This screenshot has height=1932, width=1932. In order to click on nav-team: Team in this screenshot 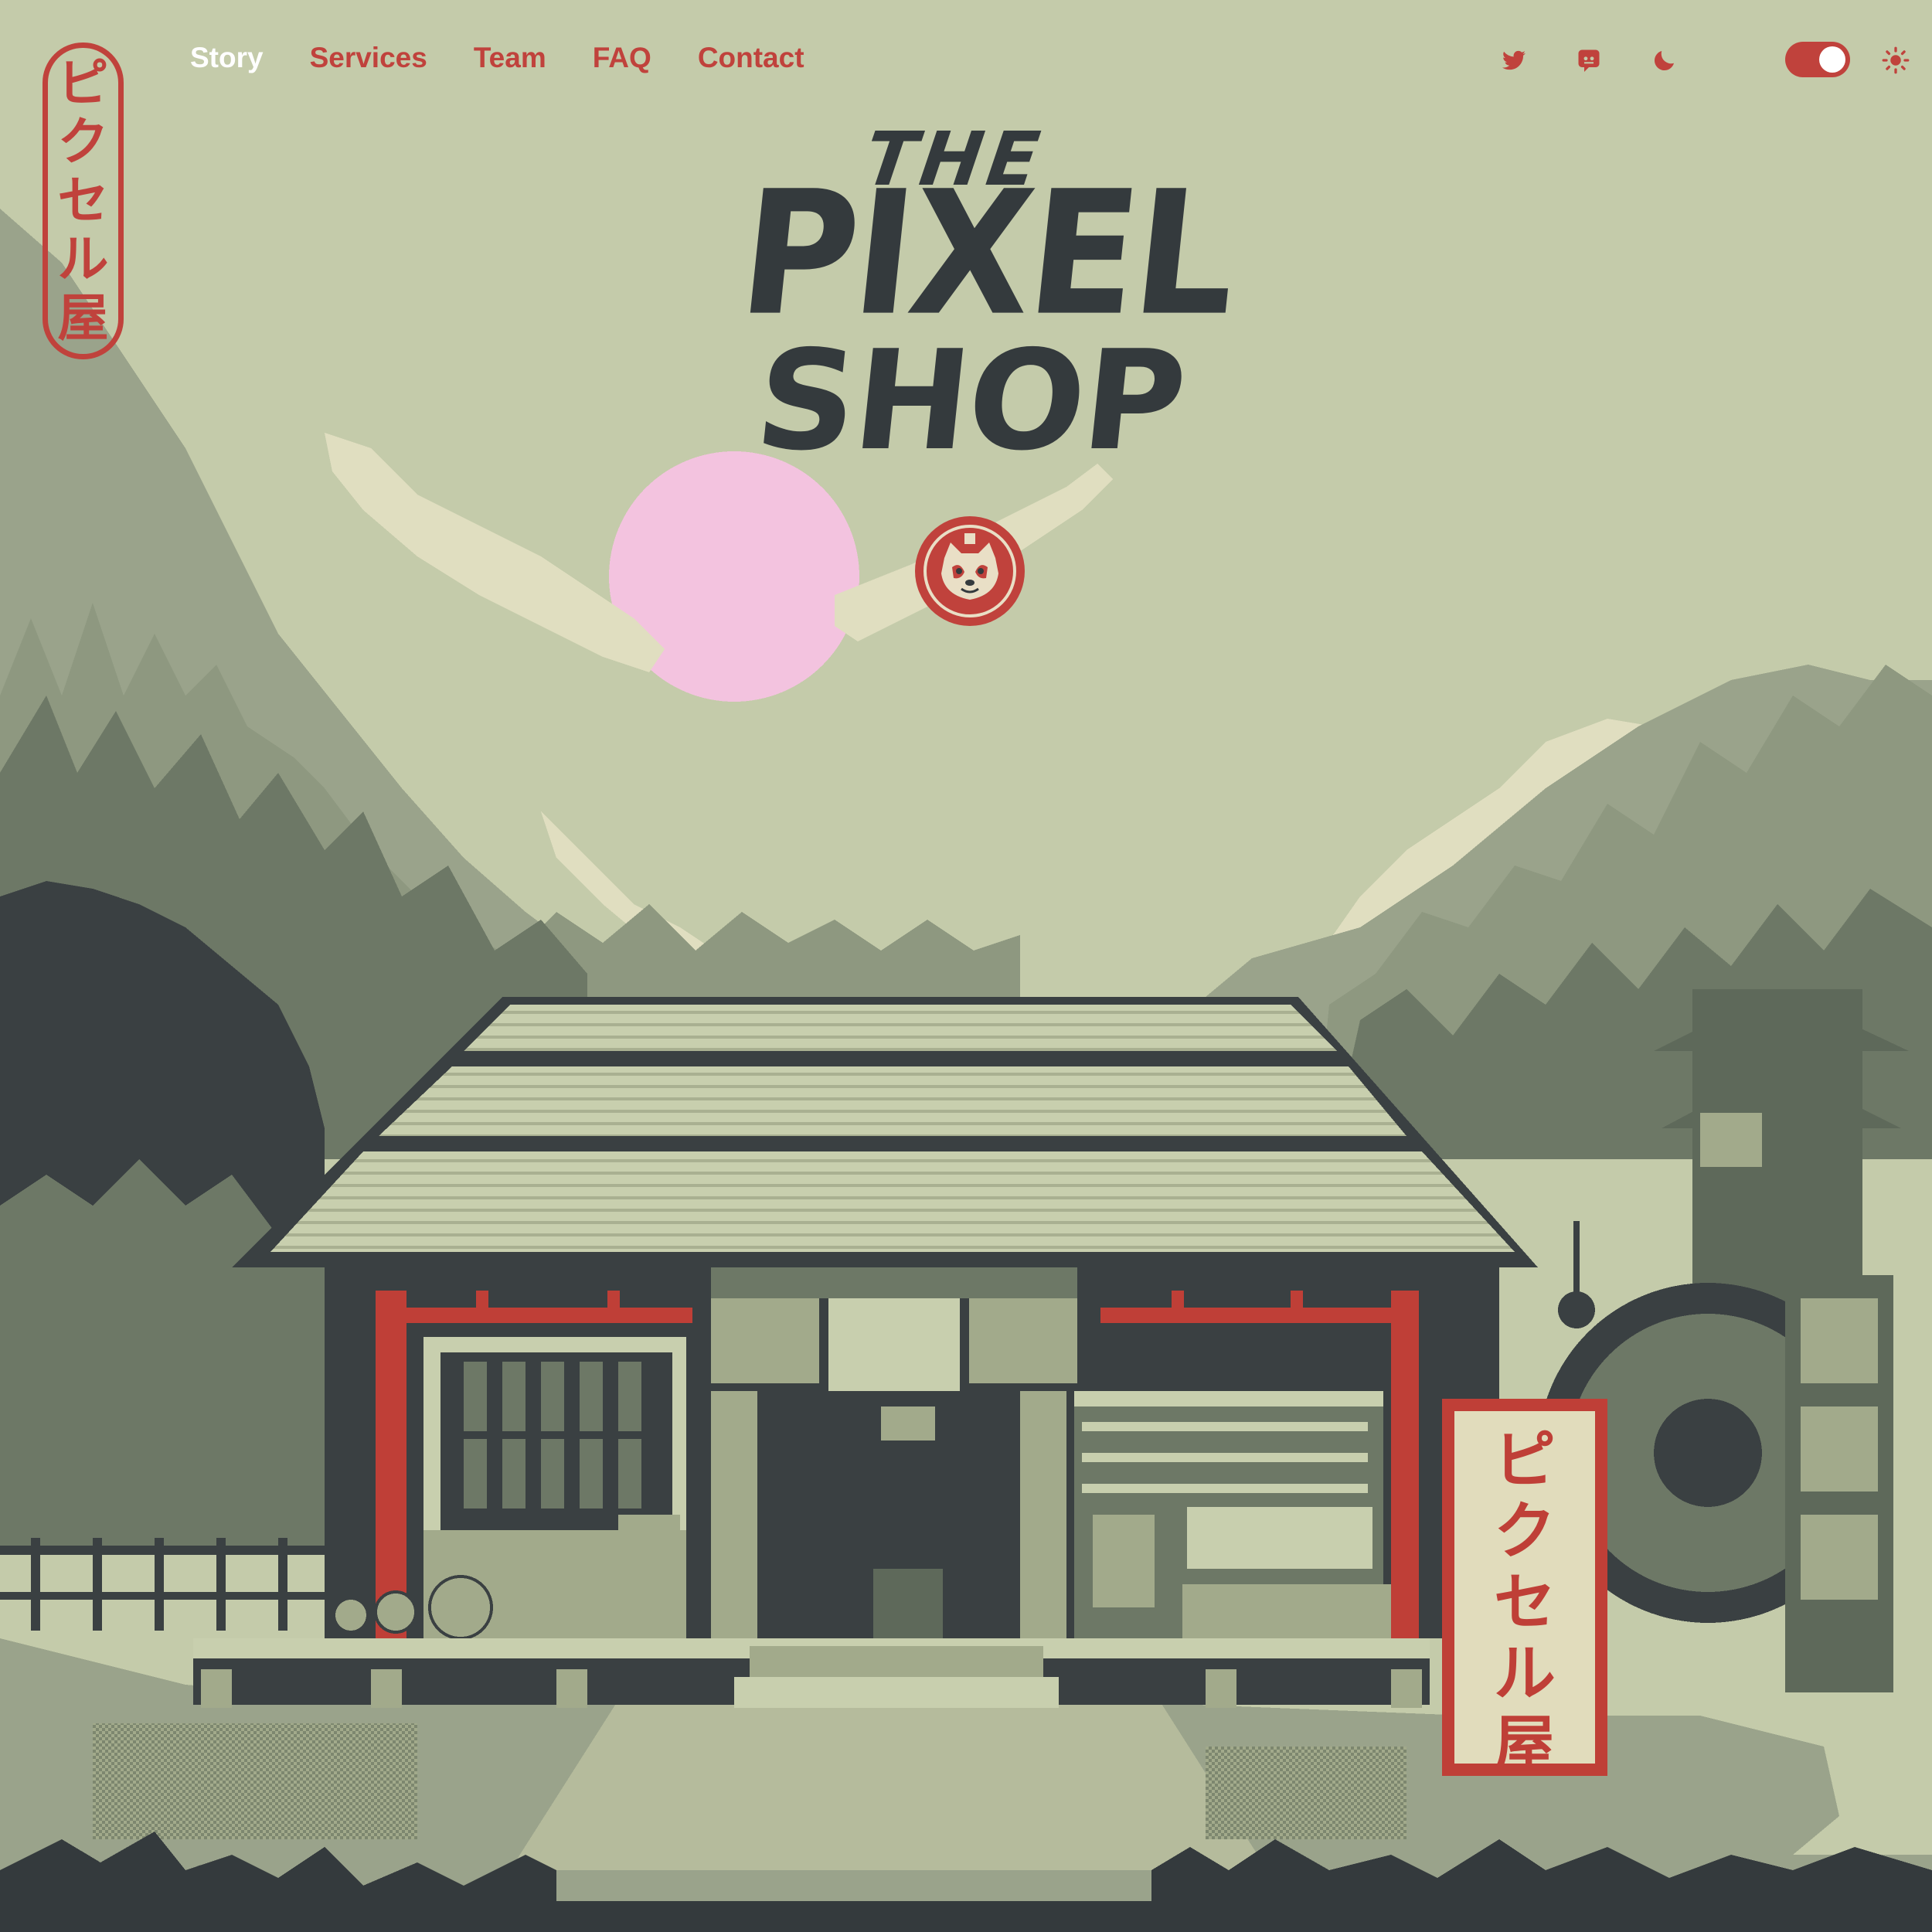, I will do `click(510, 58)`.